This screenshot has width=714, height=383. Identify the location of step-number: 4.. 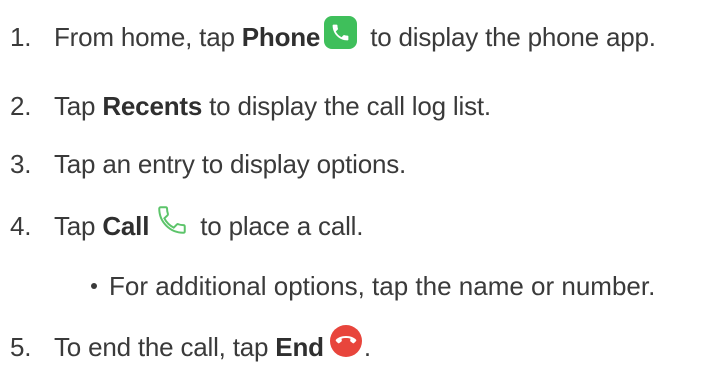
(21, 225).